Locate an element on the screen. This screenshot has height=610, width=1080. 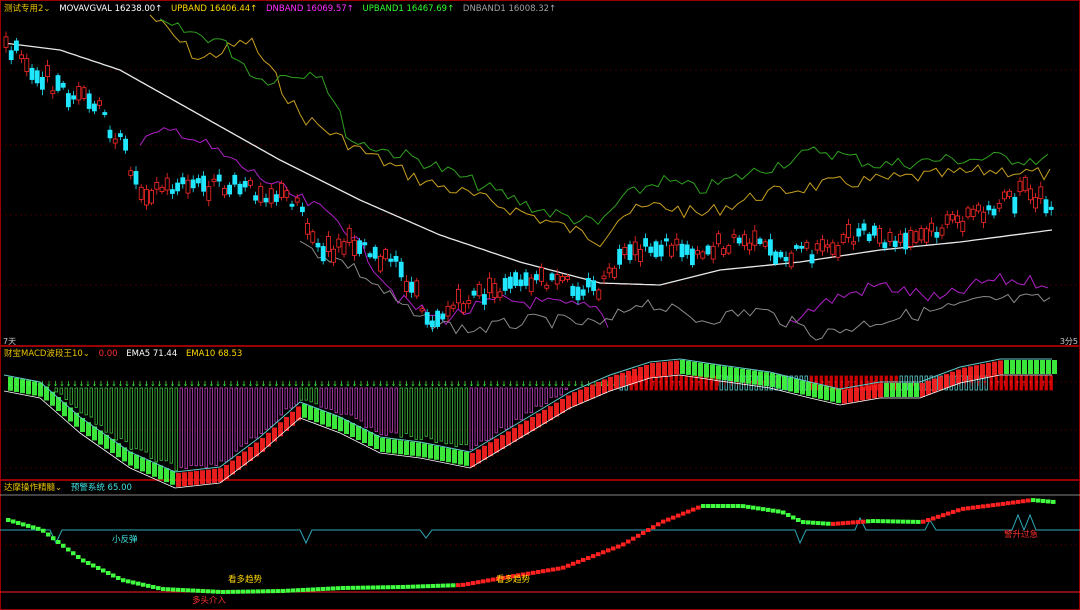
legend-movavgval: MOVAVGVAL 16238.00↑ is located at coordinates (111, 9).